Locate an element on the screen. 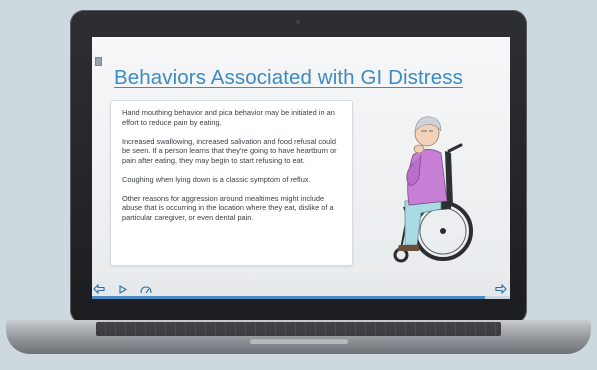 This screenshot has width=597, height=370. arrow-right-icon is located at coordinates (501, 289).